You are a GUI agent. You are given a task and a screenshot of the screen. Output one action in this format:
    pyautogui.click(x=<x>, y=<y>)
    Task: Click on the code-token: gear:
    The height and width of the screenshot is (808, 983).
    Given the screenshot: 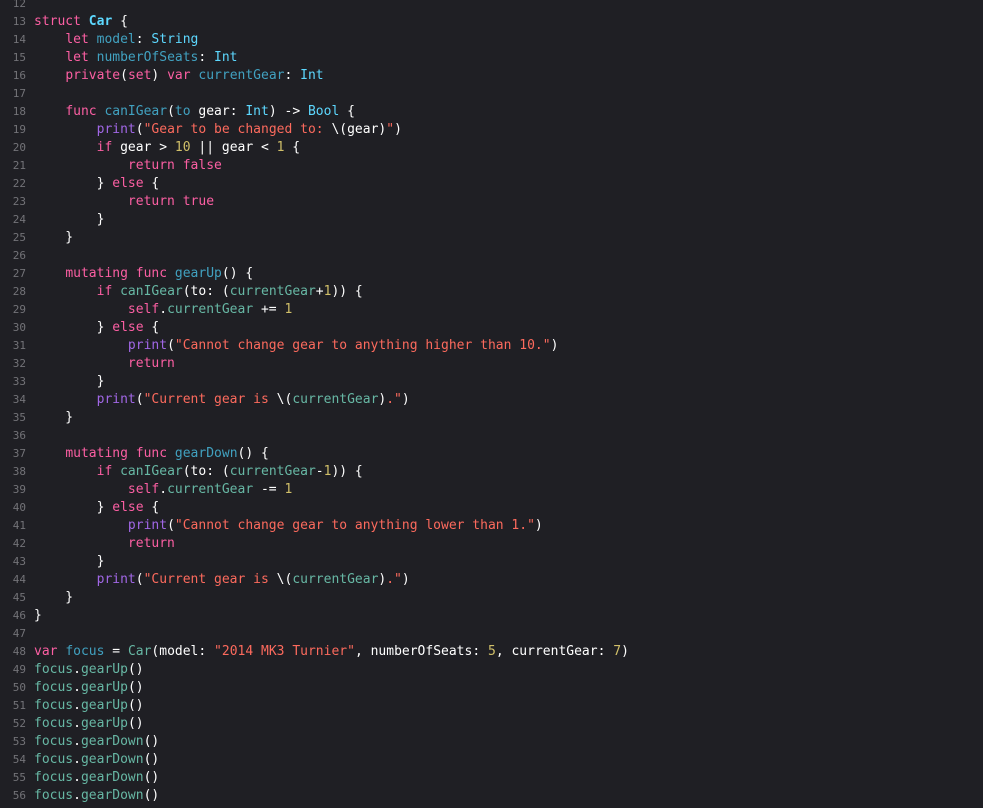 What is the action you would take?
    pyautogui.click(x=218, y=111)
    